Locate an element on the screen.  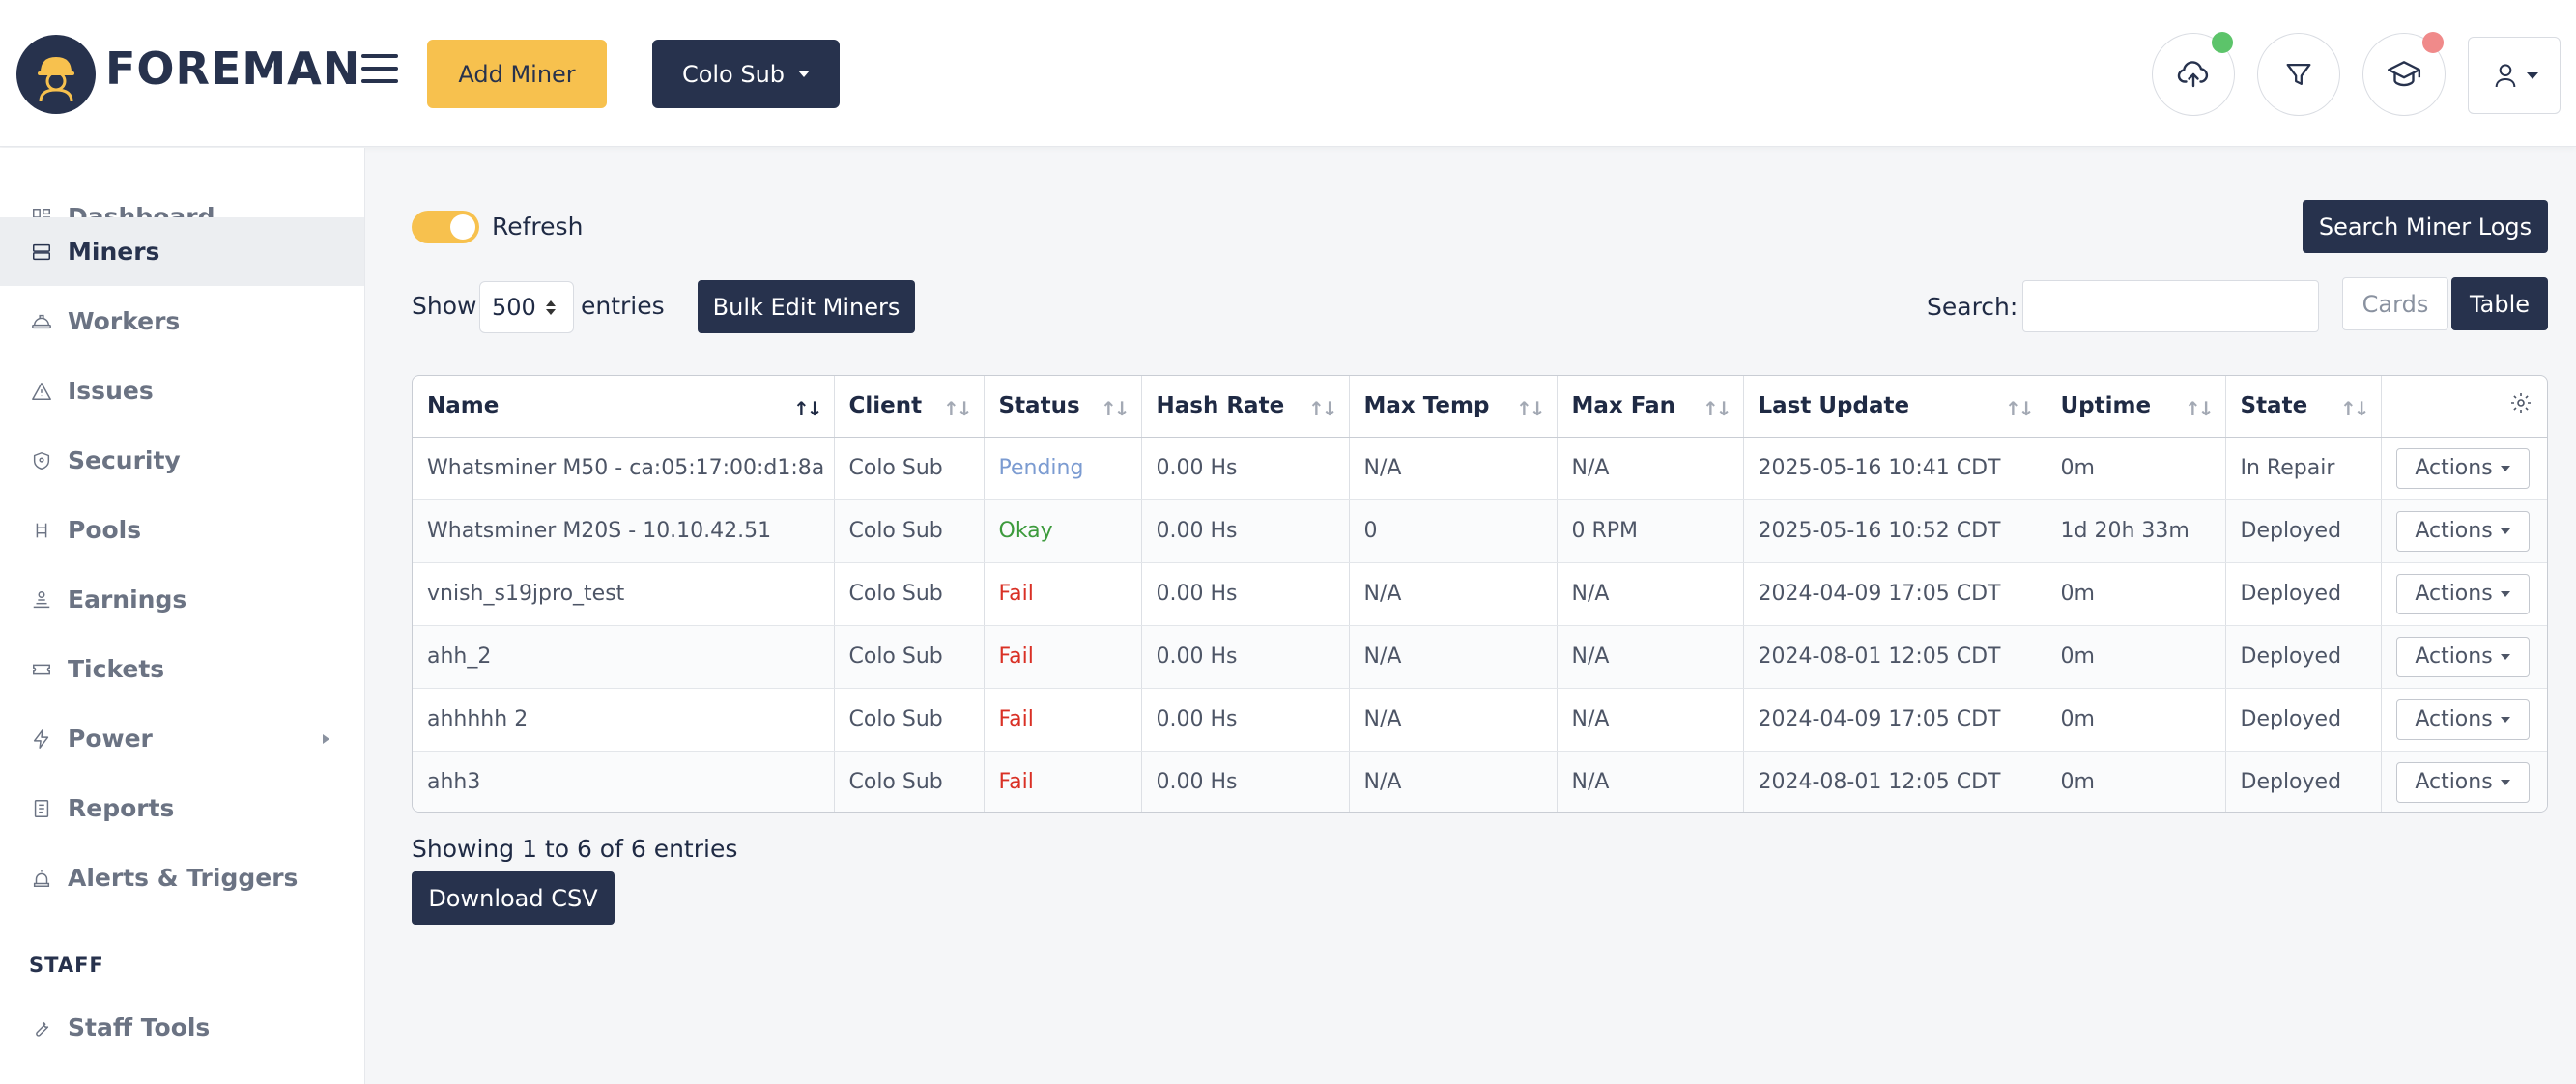
sidebar-item-pools: Pools is located at coordinates (182, 530).